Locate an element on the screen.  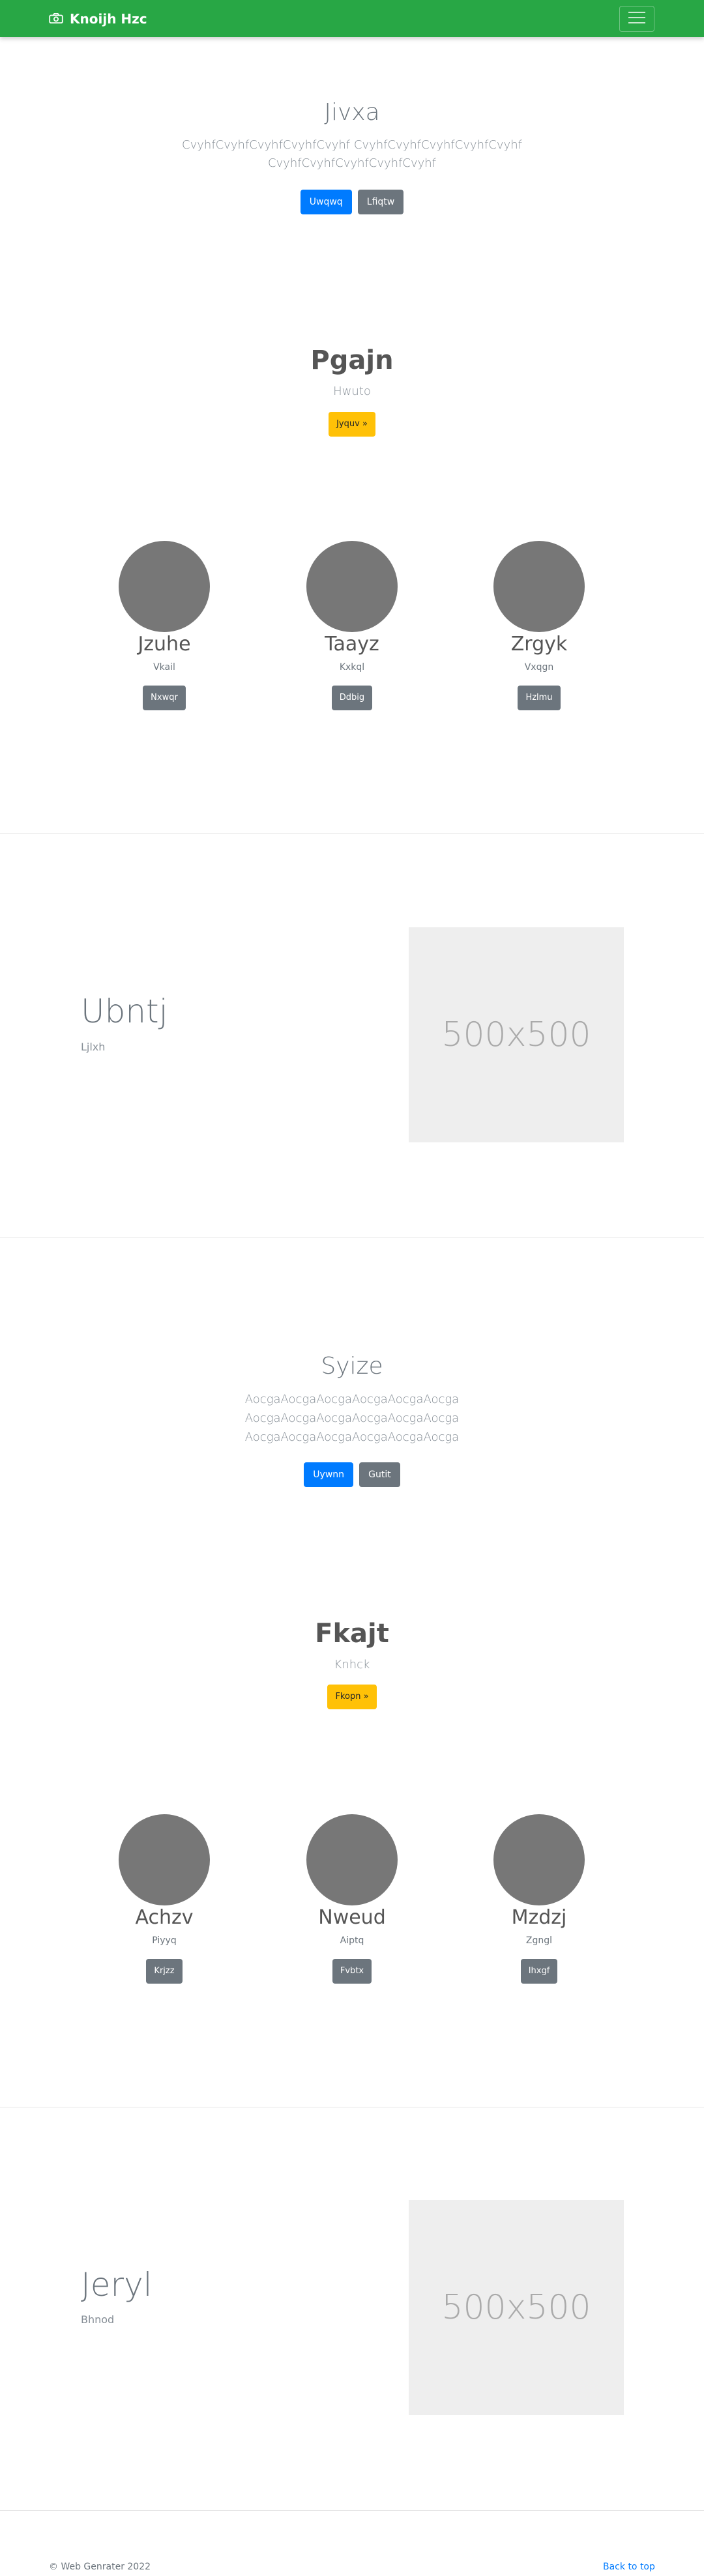
team-member-button: Ddbig is located at coordinates (352, 698).